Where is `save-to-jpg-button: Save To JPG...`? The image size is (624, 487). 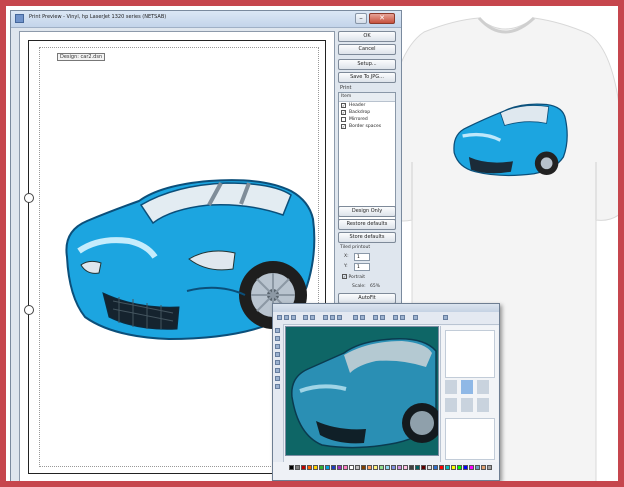
save-to-jpg-button: Save To JPG... is located at coordinates (367, 77).